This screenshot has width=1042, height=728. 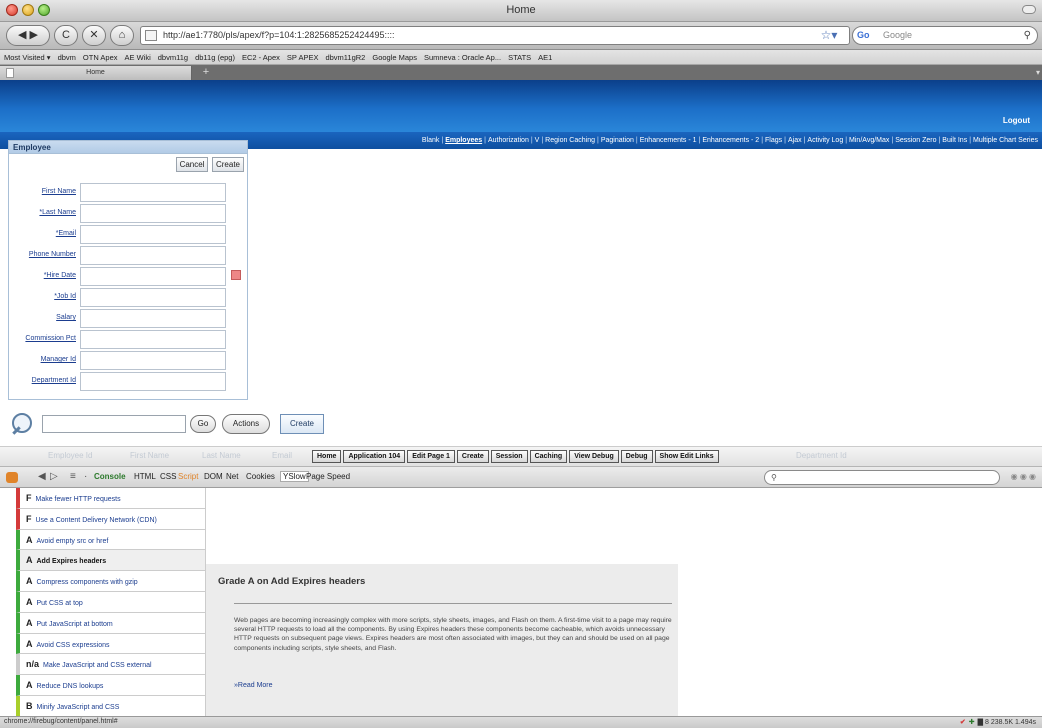 I want to click on stop-button: ✕, so click(x=94, y=35).